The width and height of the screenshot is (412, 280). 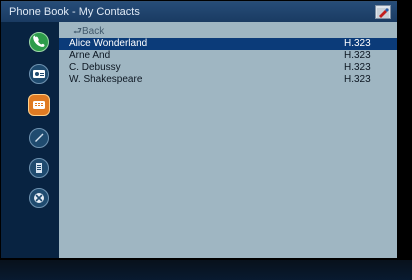 I want to click on contact-row: C. Debussy H.323, so click(x=228, y=68).